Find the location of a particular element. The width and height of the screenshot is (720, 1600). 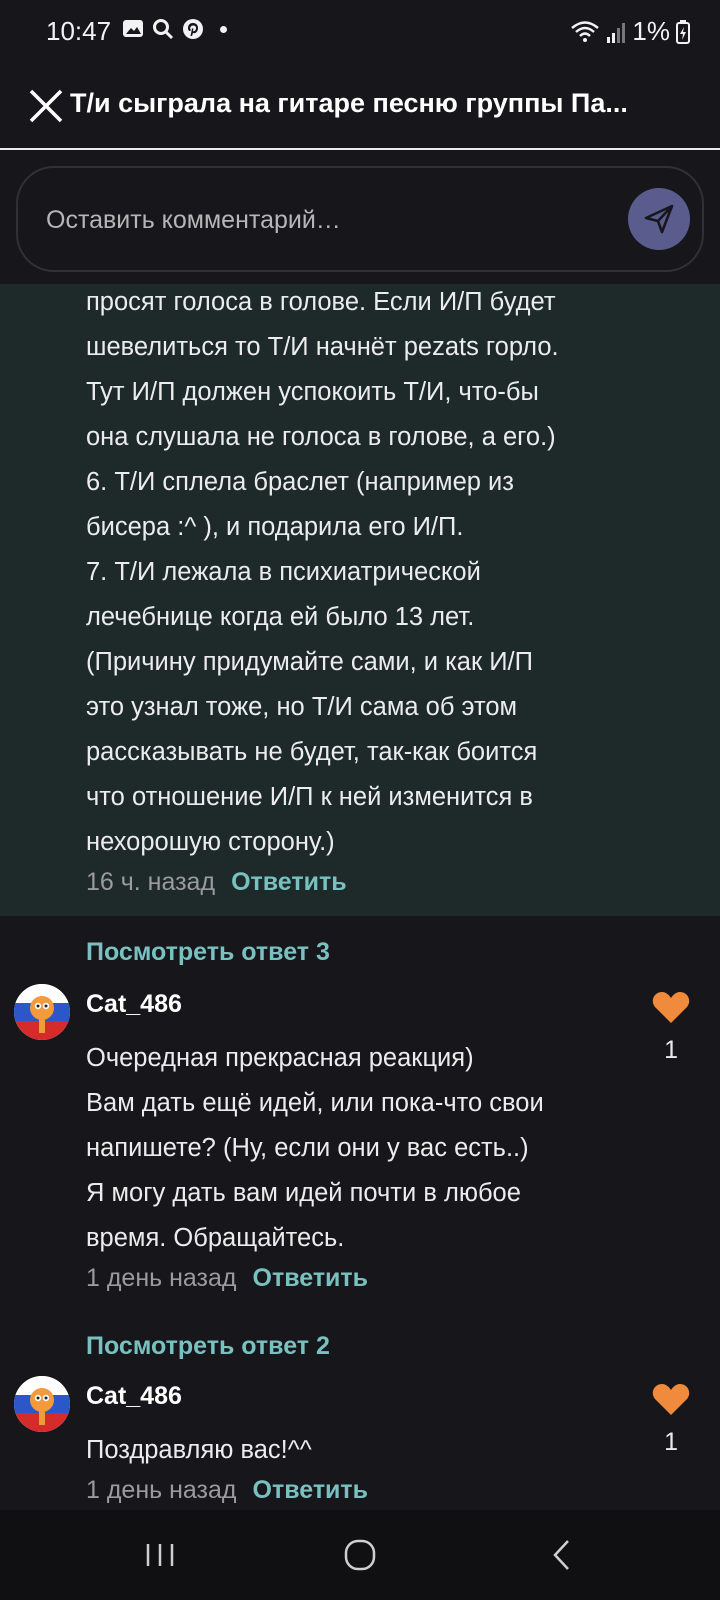

comment-timestamp: 16 ч. назад is located at coordinates (151, 882).